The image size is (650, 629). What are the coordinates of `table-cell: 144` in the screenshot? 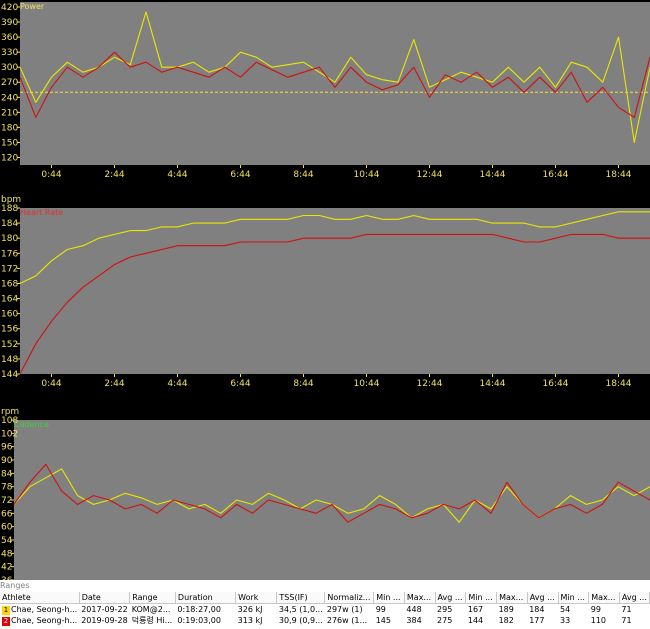 It's located at (475, 620).